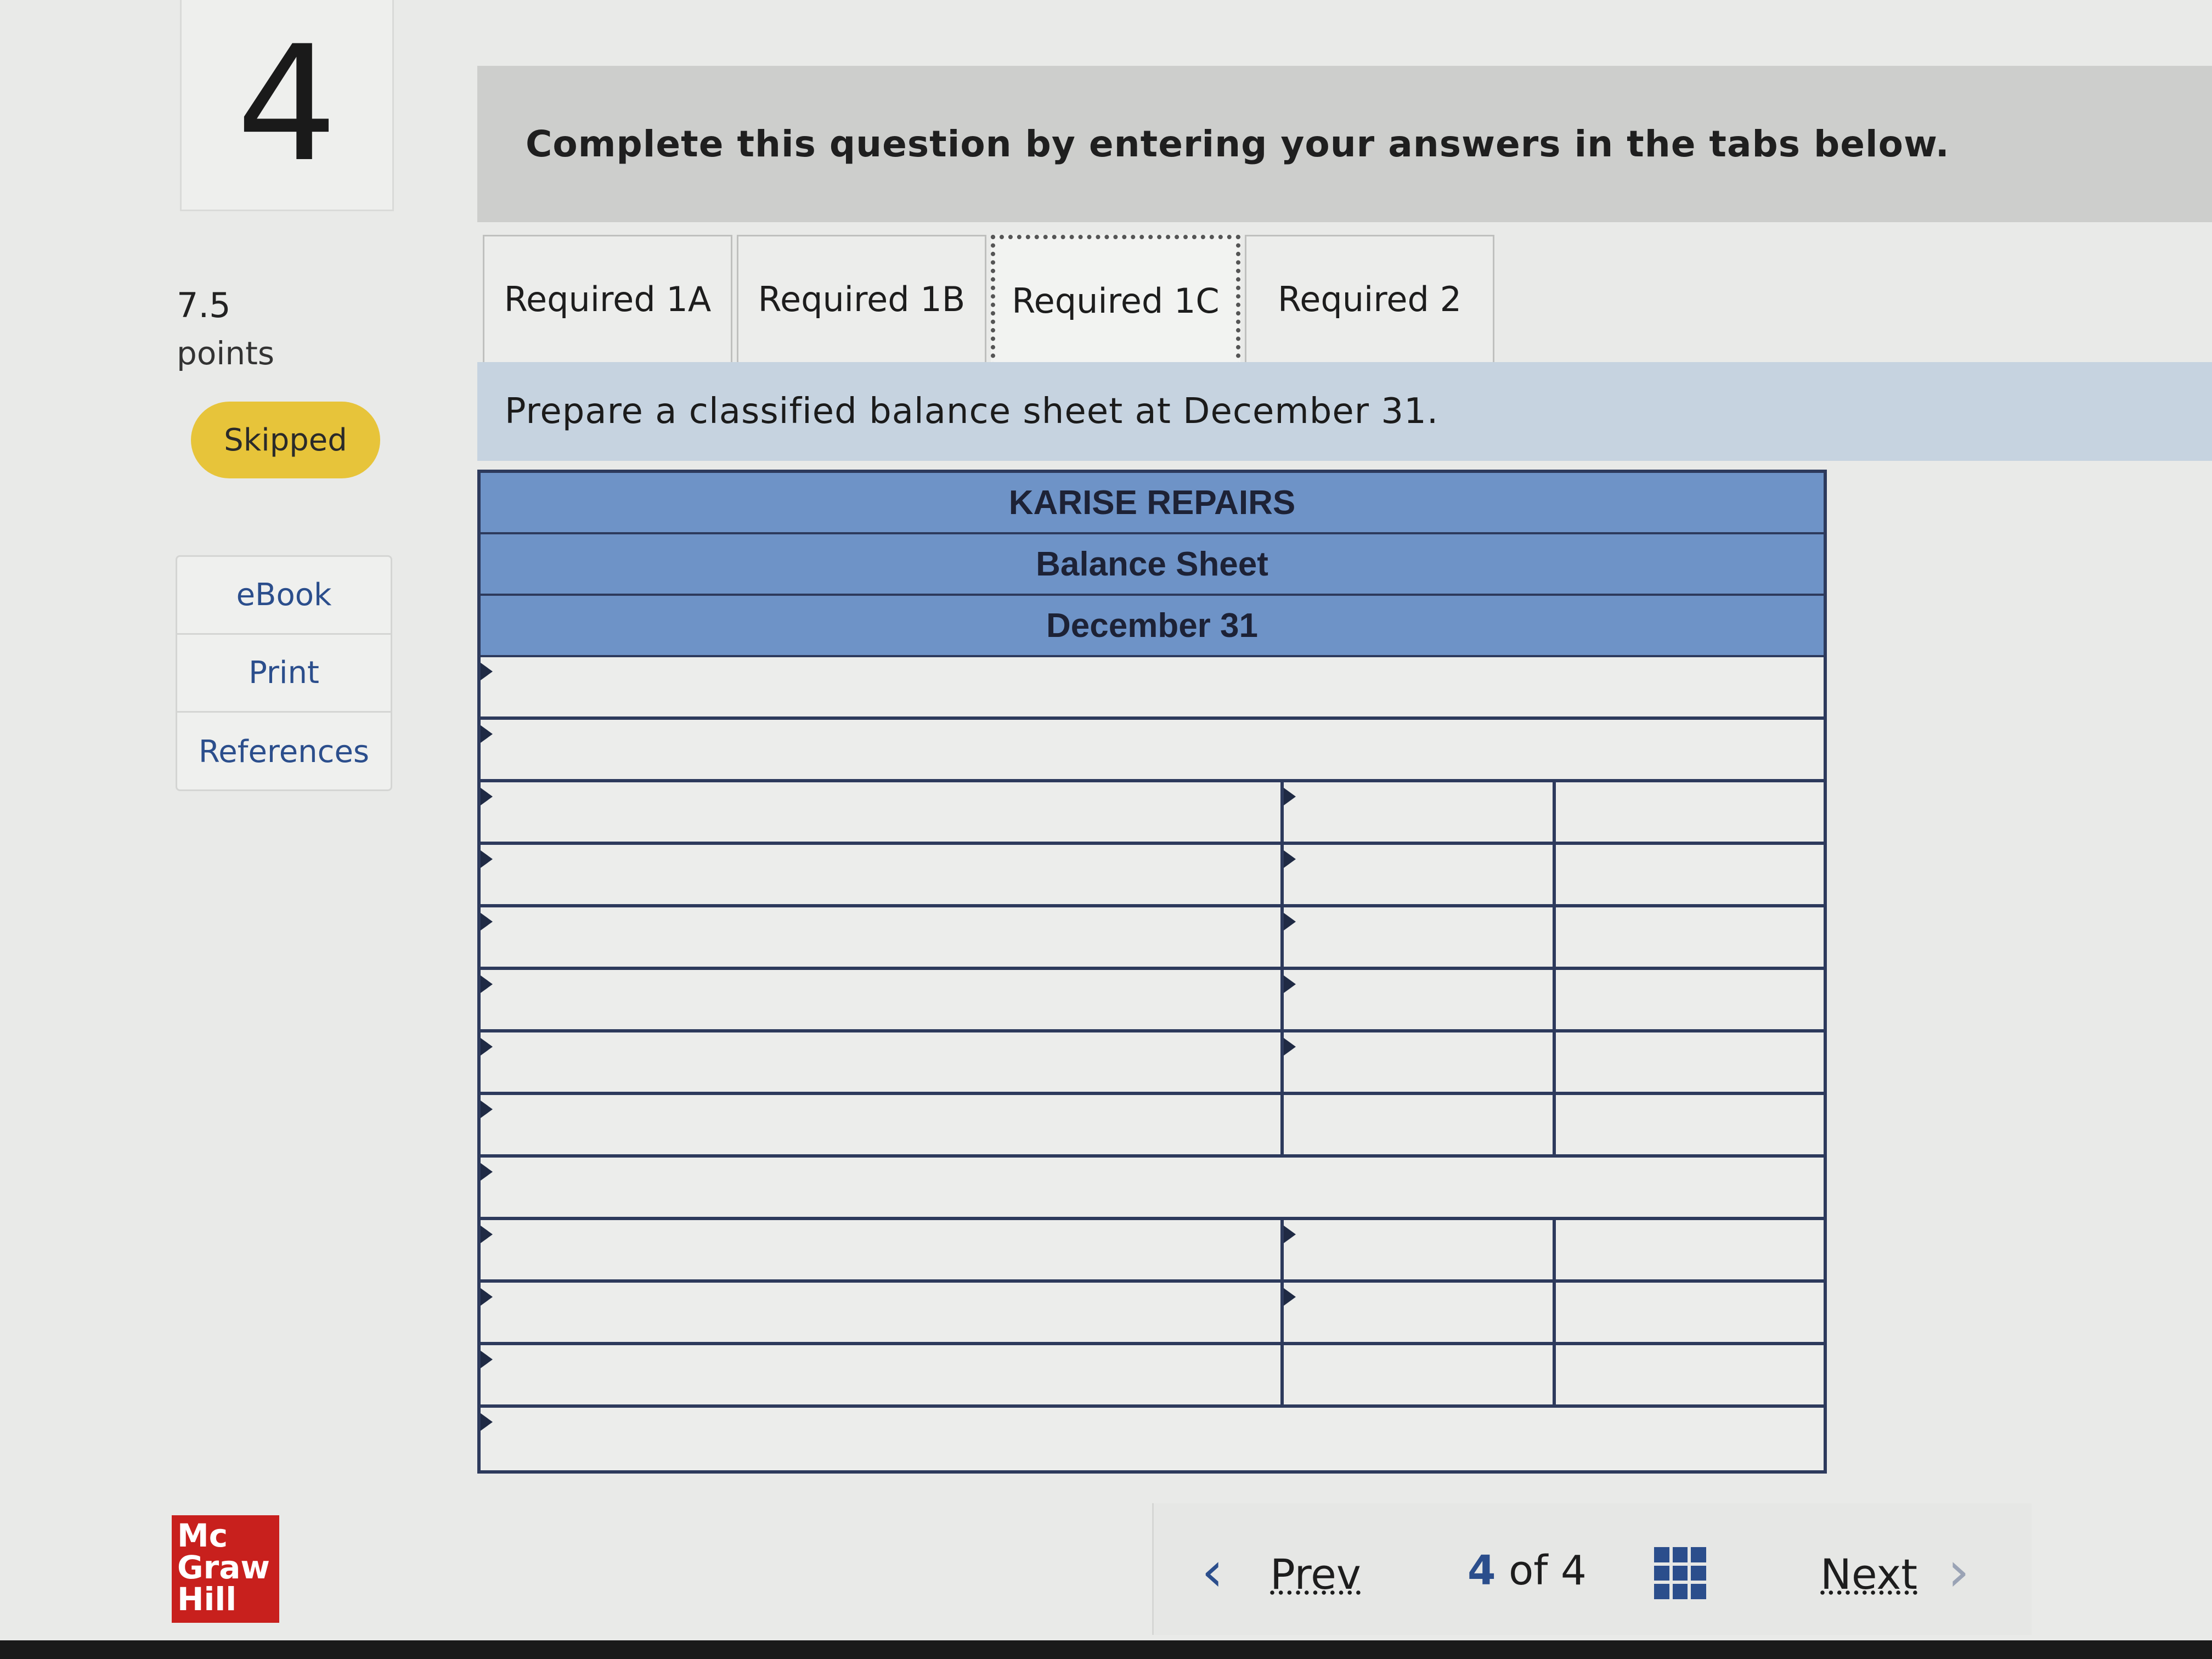  I want to click on print-button: Print, so click(284, 674).